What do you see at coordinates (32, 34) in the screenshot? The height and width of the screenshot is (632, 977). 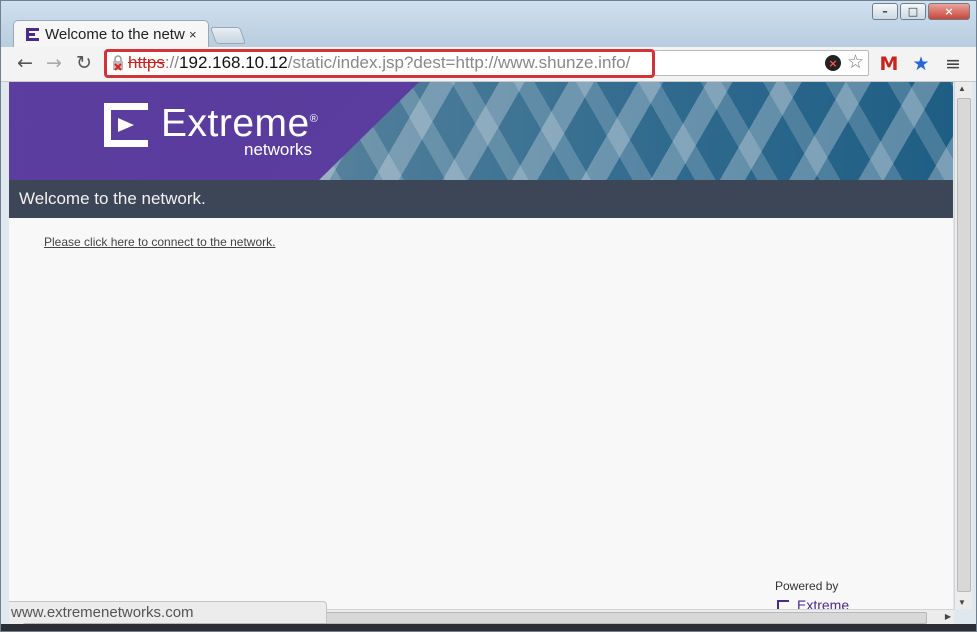 I see `extreme-favicon-icon` at bounding box center [32, 34].